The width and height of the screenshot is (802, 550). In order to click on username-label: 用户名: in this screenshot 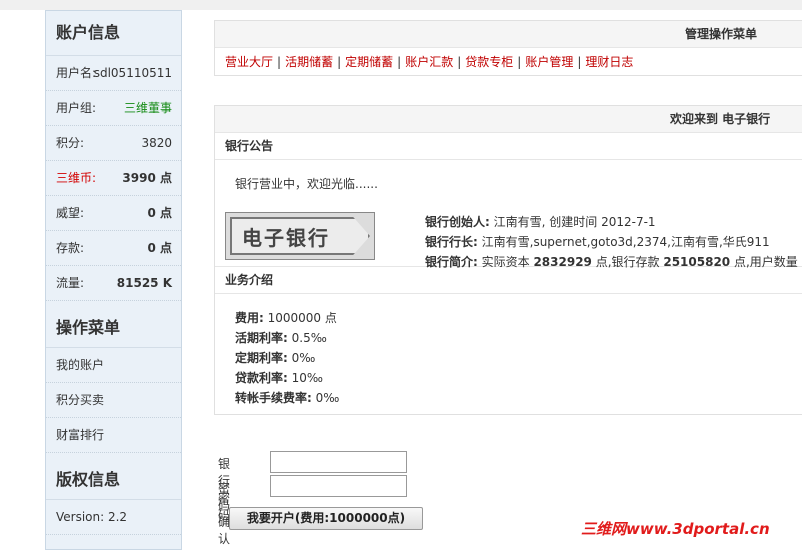, I will do `click(76, 73)`.